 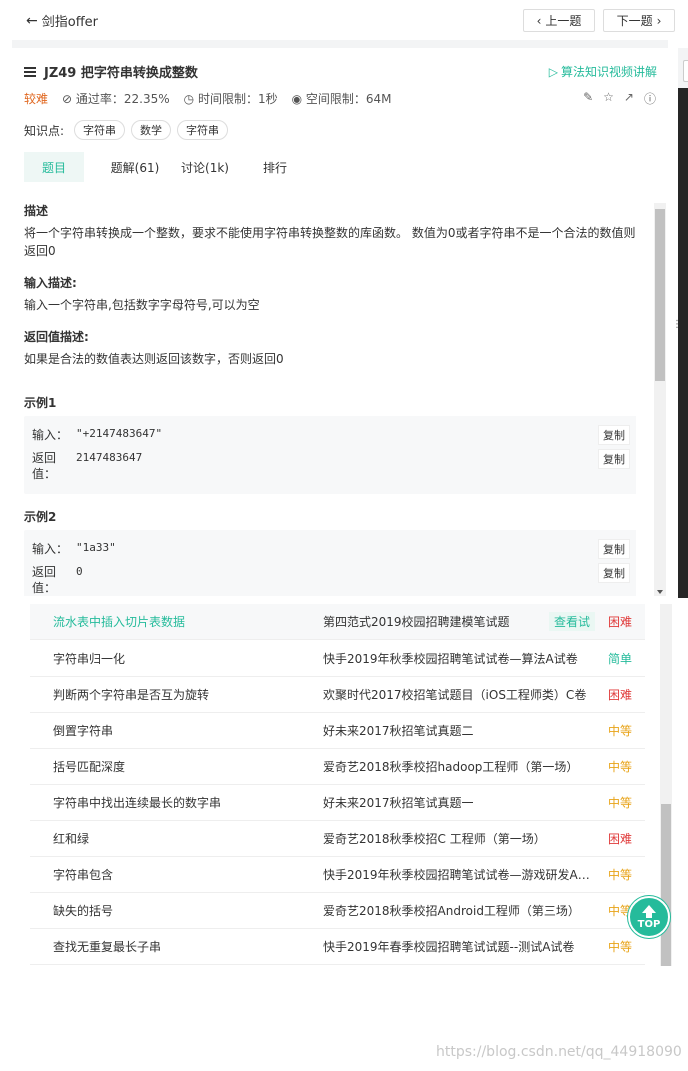 I want to click on video-link-label: 算法知识视频讲解, so click(x=608, y=72).